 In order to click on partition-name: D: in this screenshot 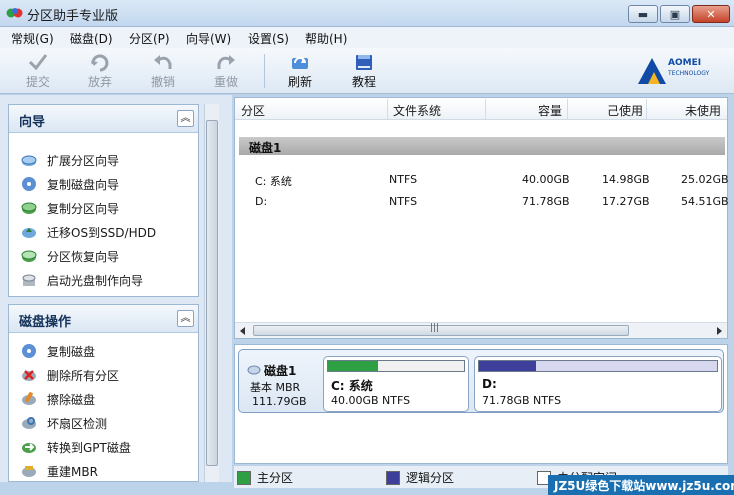, I will do `click(489, 384)`.